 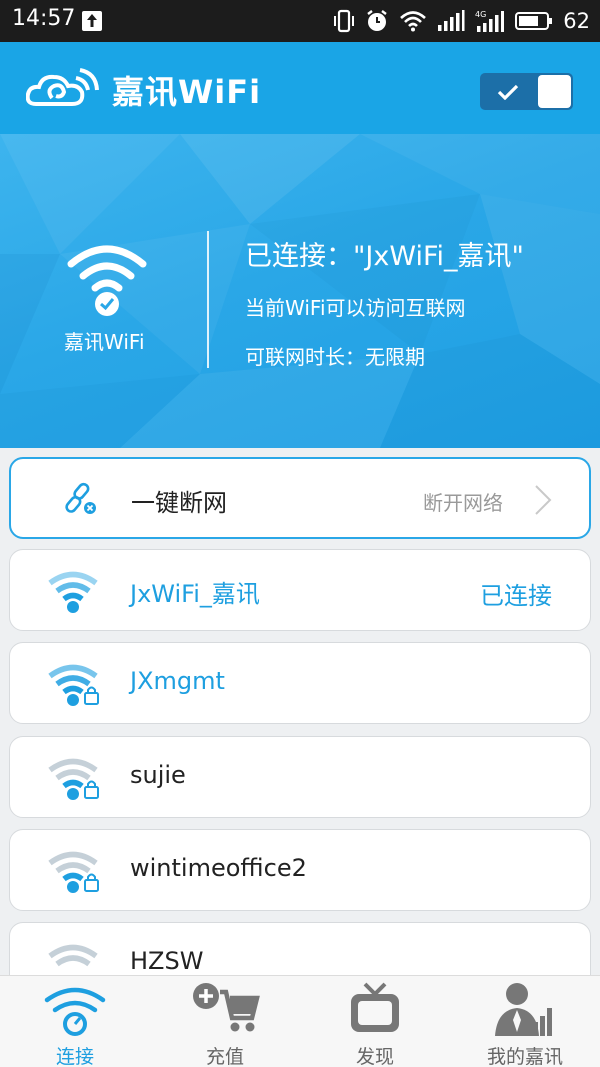 I want to click on tab-label: 我的嘉讯, so click(x=524, y=1056).